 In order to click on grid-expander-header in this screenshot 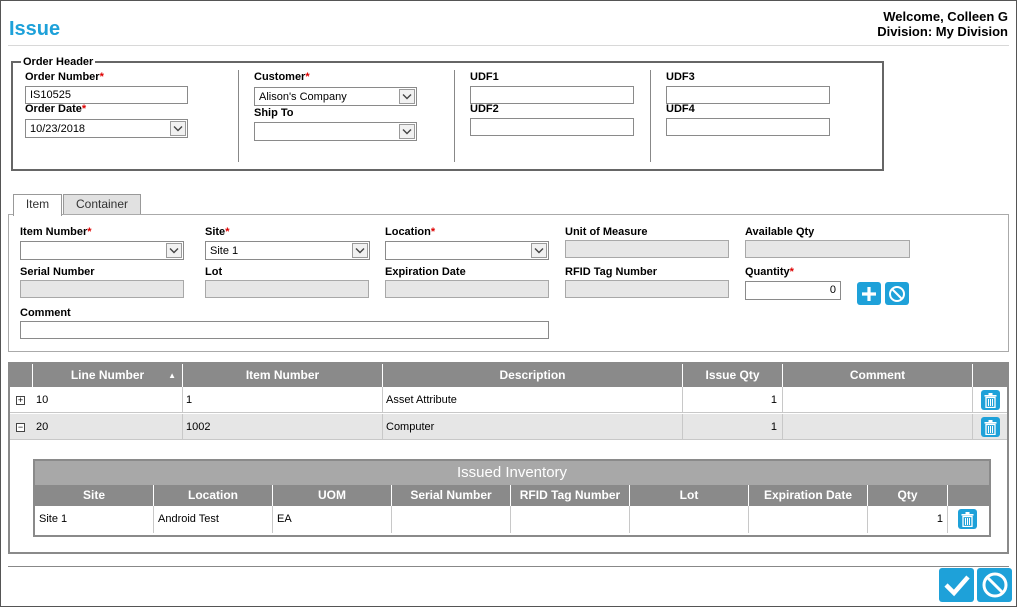, I will do `click(21, 375)`.